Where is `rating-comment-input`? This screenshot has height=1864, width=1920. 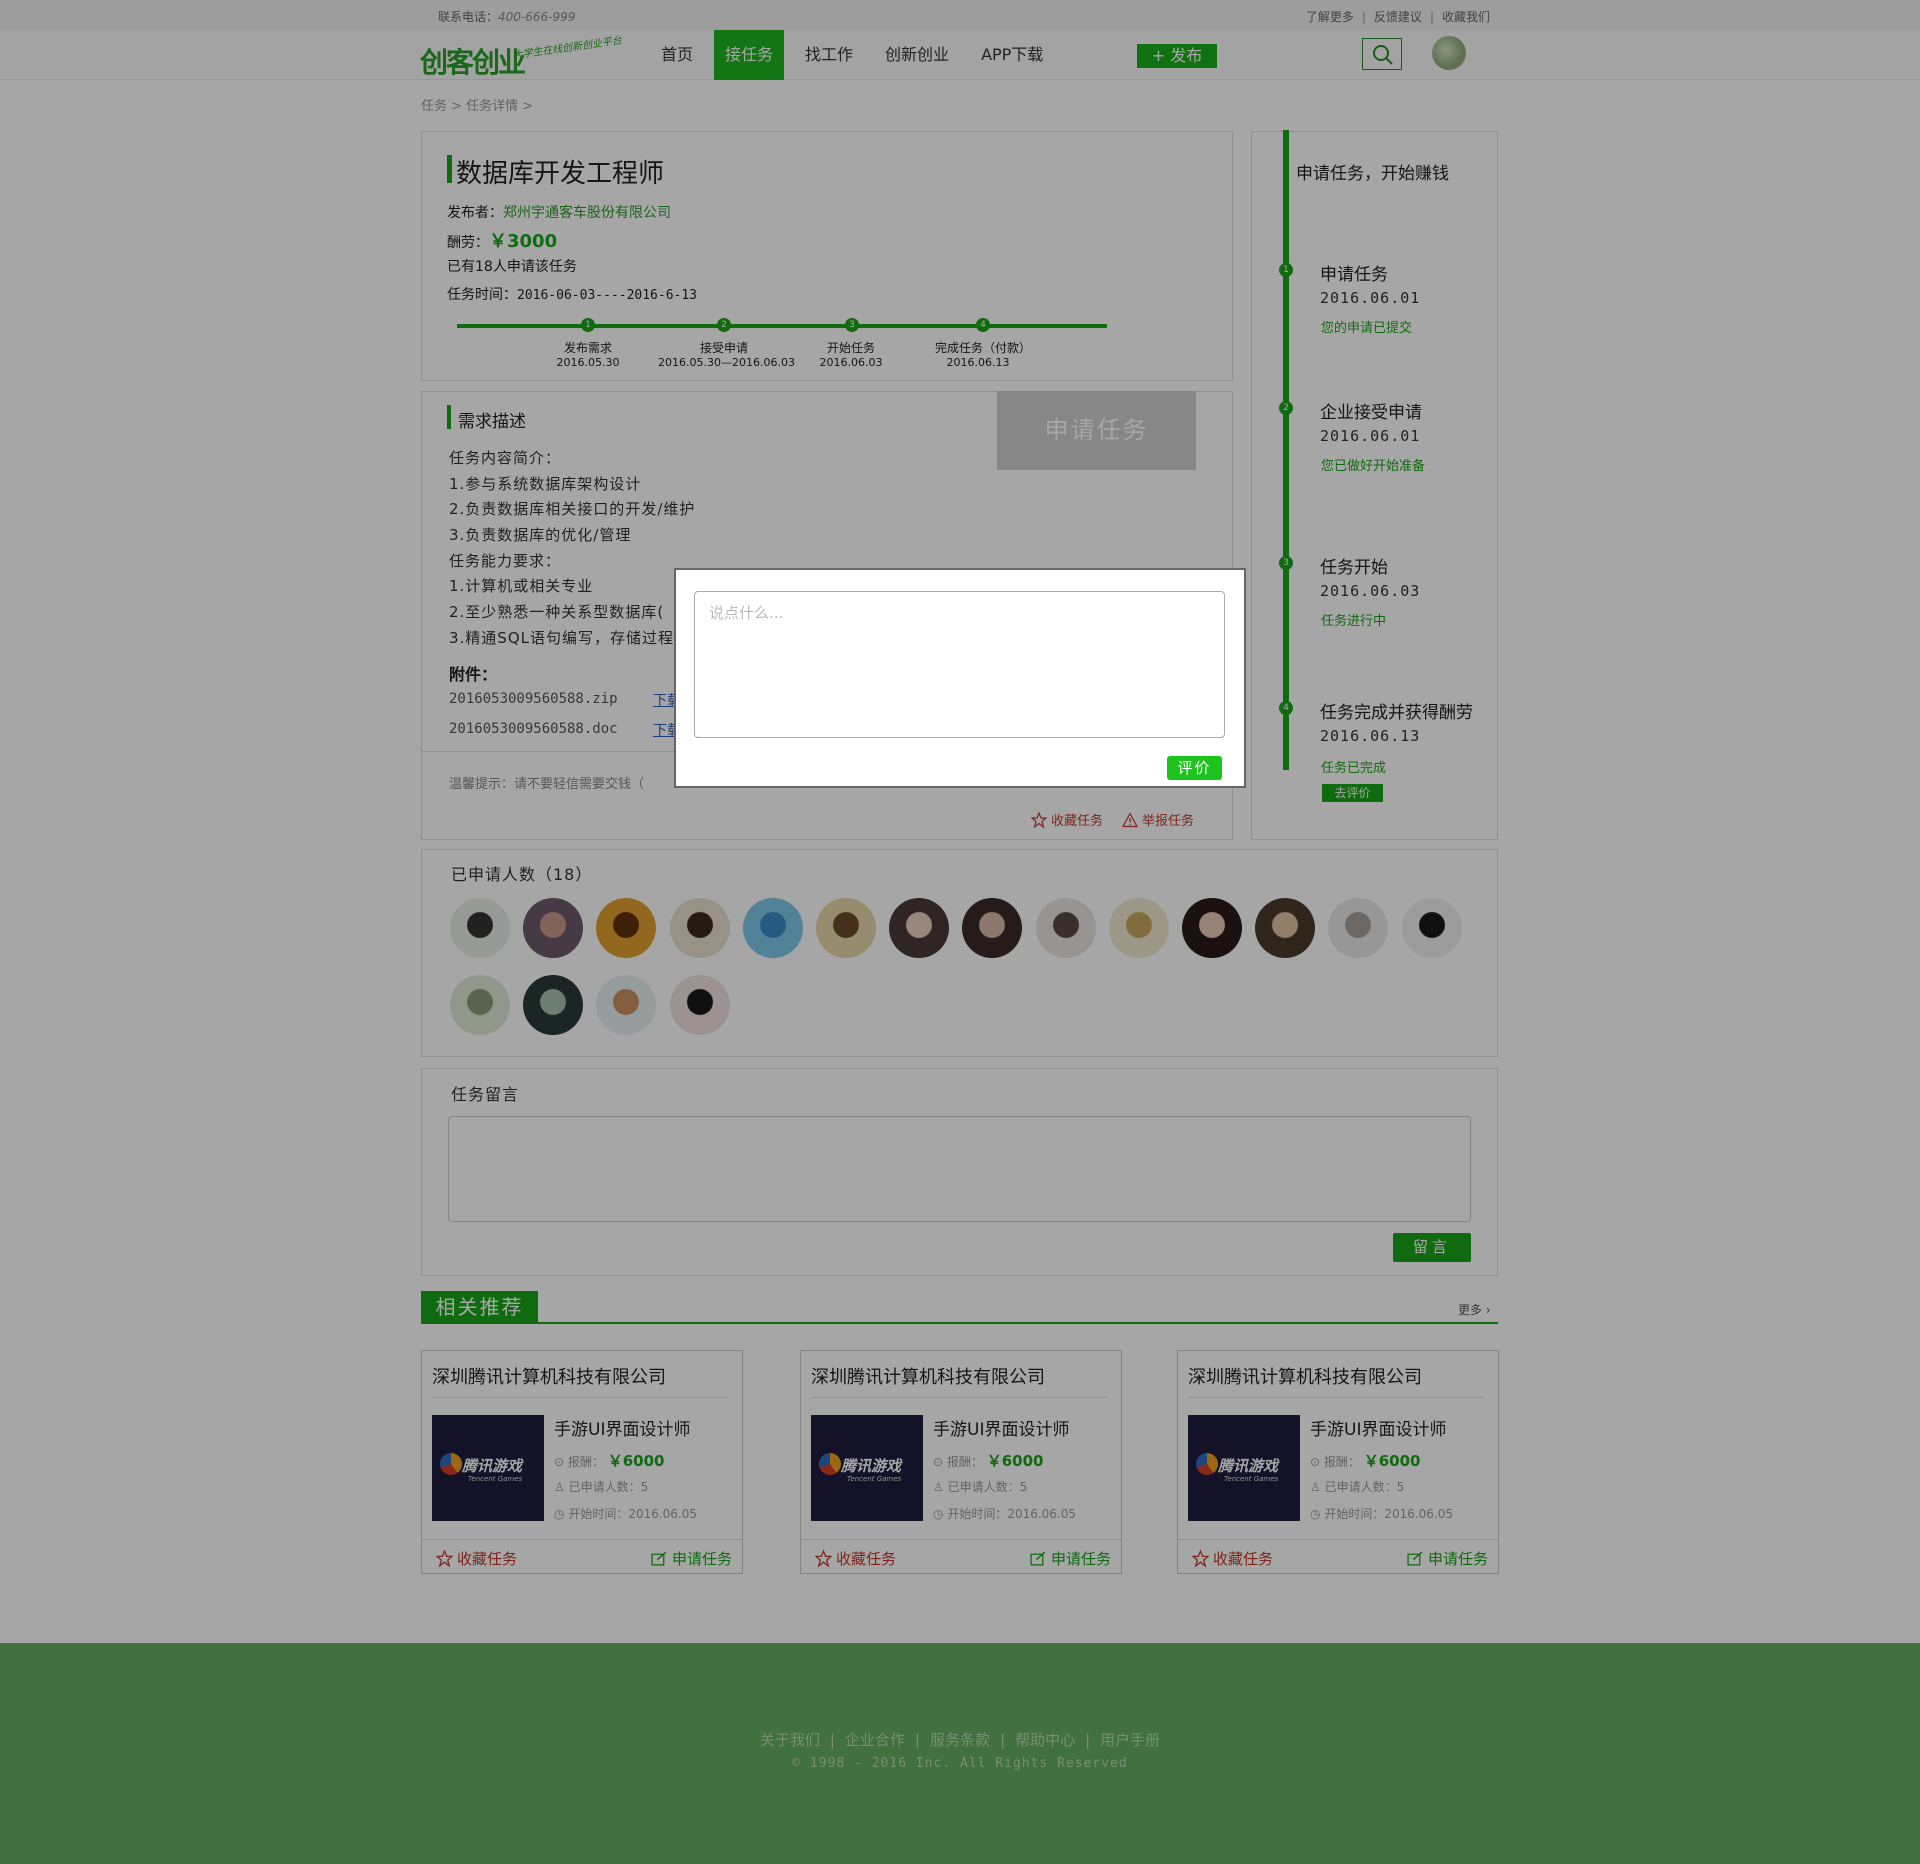 rating-comment-input is located at coordinates (959, 664).